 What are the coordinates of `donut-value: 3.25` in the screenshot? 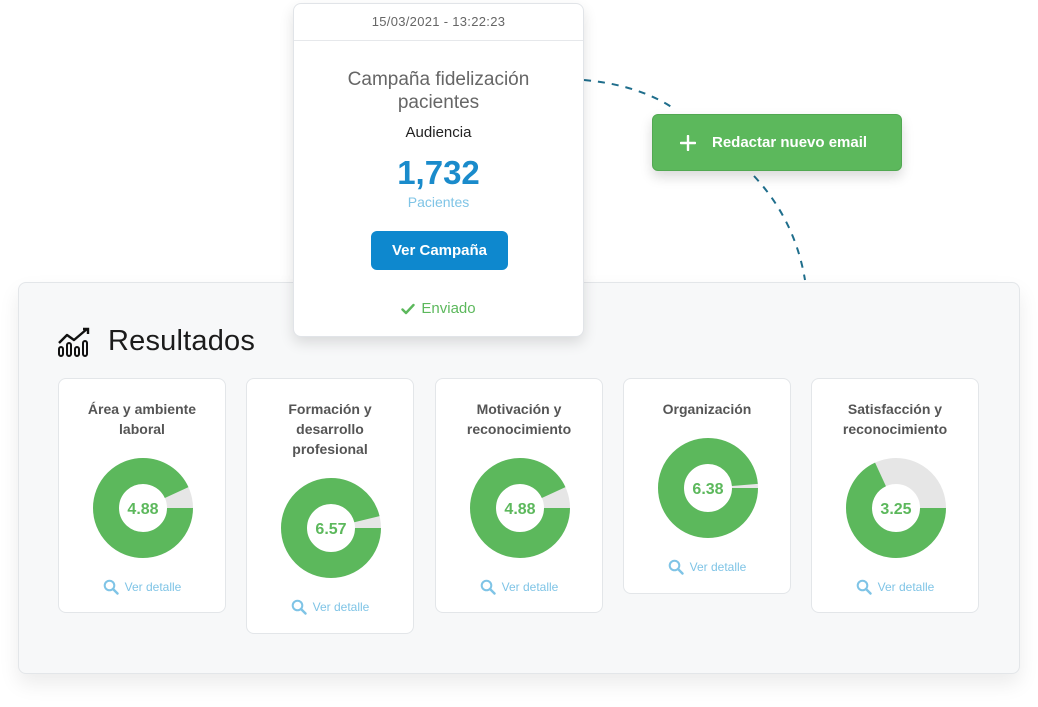 It's located at (895, 509).